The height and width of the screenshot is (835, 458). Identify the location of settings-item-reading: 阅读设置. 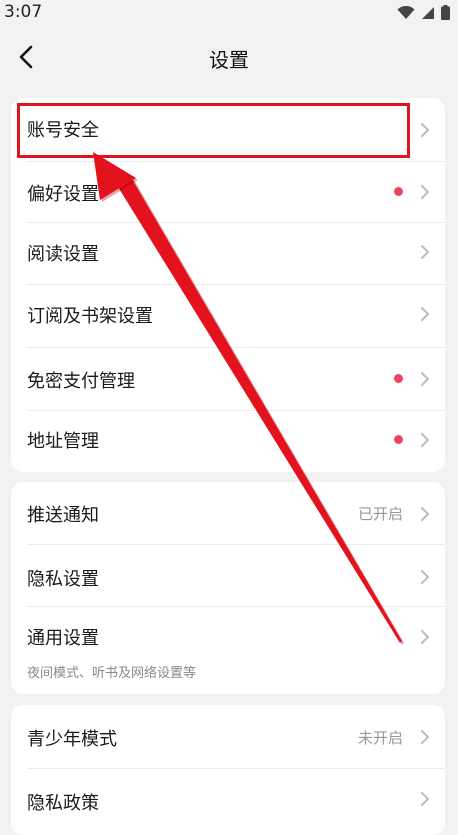
(228, 253).